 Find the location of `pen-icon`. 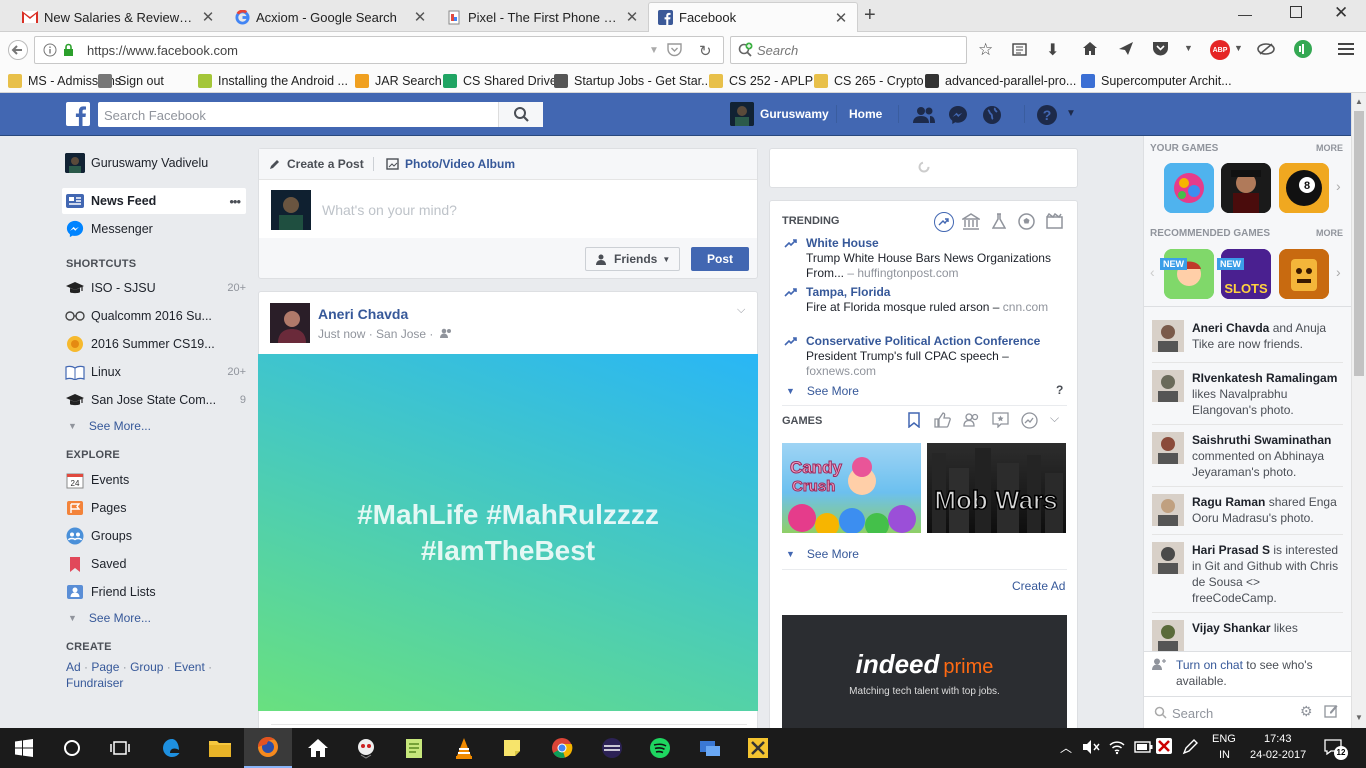

pen-icon is located at coordinates (1190, 747).